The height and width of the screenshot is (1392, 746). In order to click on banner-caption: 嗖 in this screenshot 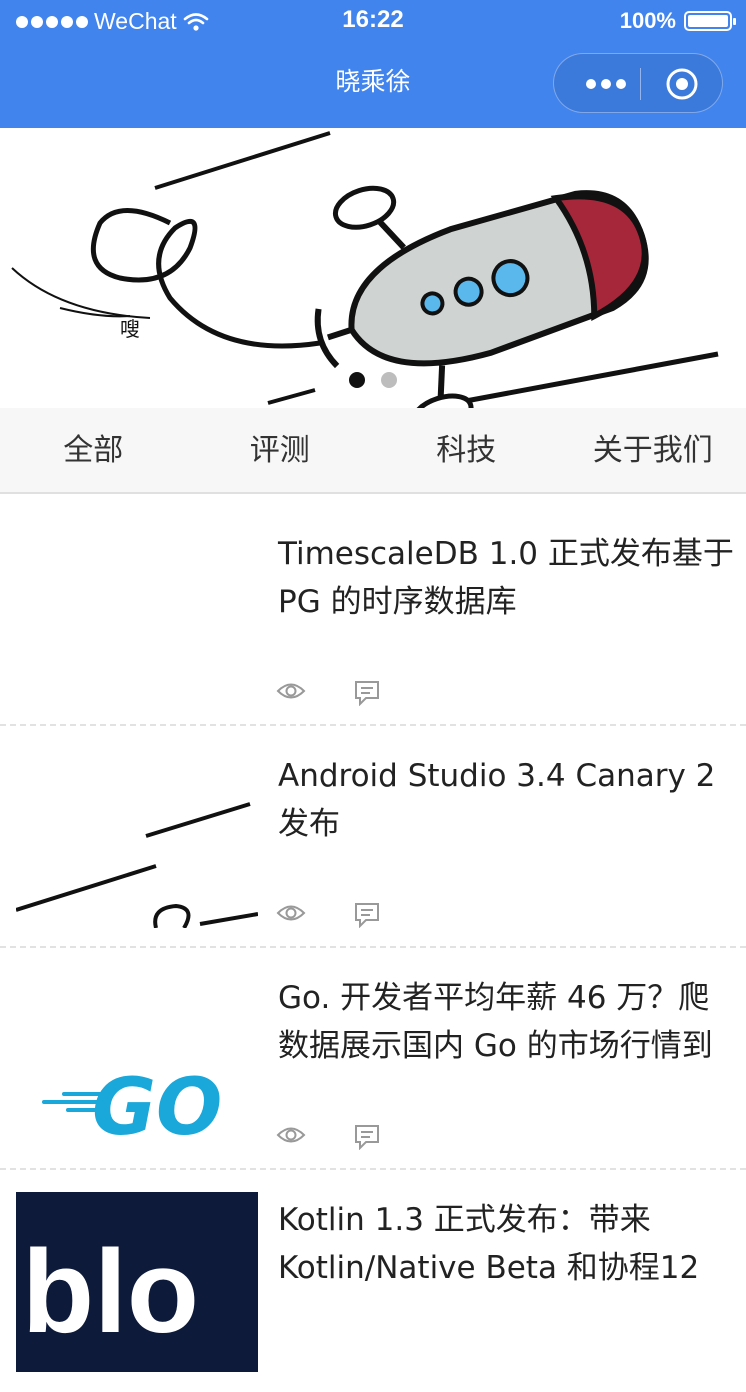, I will do `click(130, 329)`.